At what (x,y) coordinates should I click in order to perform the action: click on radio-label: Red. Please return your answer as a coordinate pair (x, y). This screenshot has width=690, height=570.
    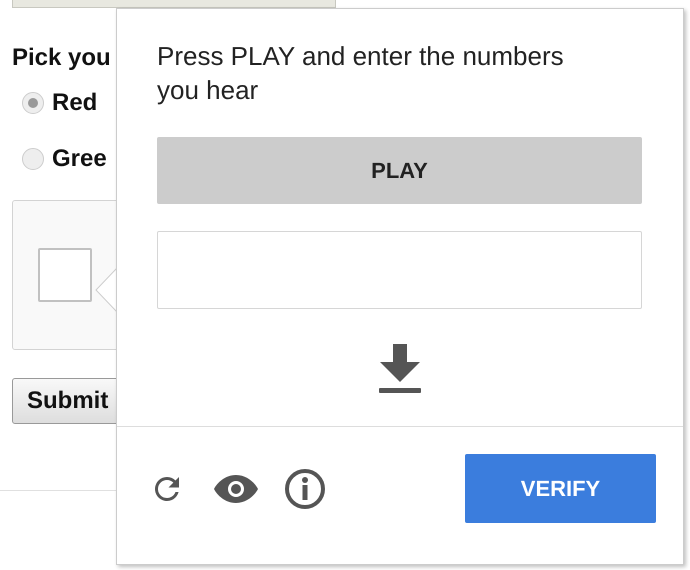
    Looking at the image, I should click on (75, 103).